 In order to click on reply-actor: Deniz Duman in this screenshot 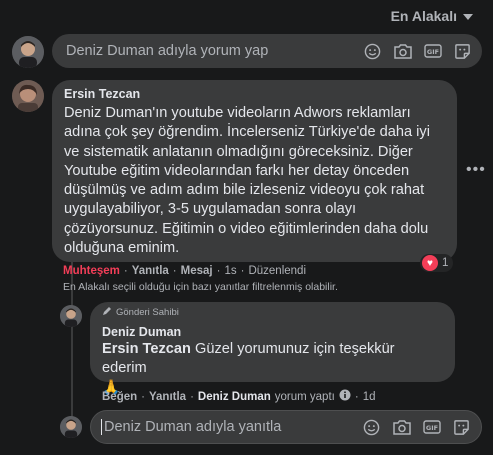, I will do `click(234, 397)`.